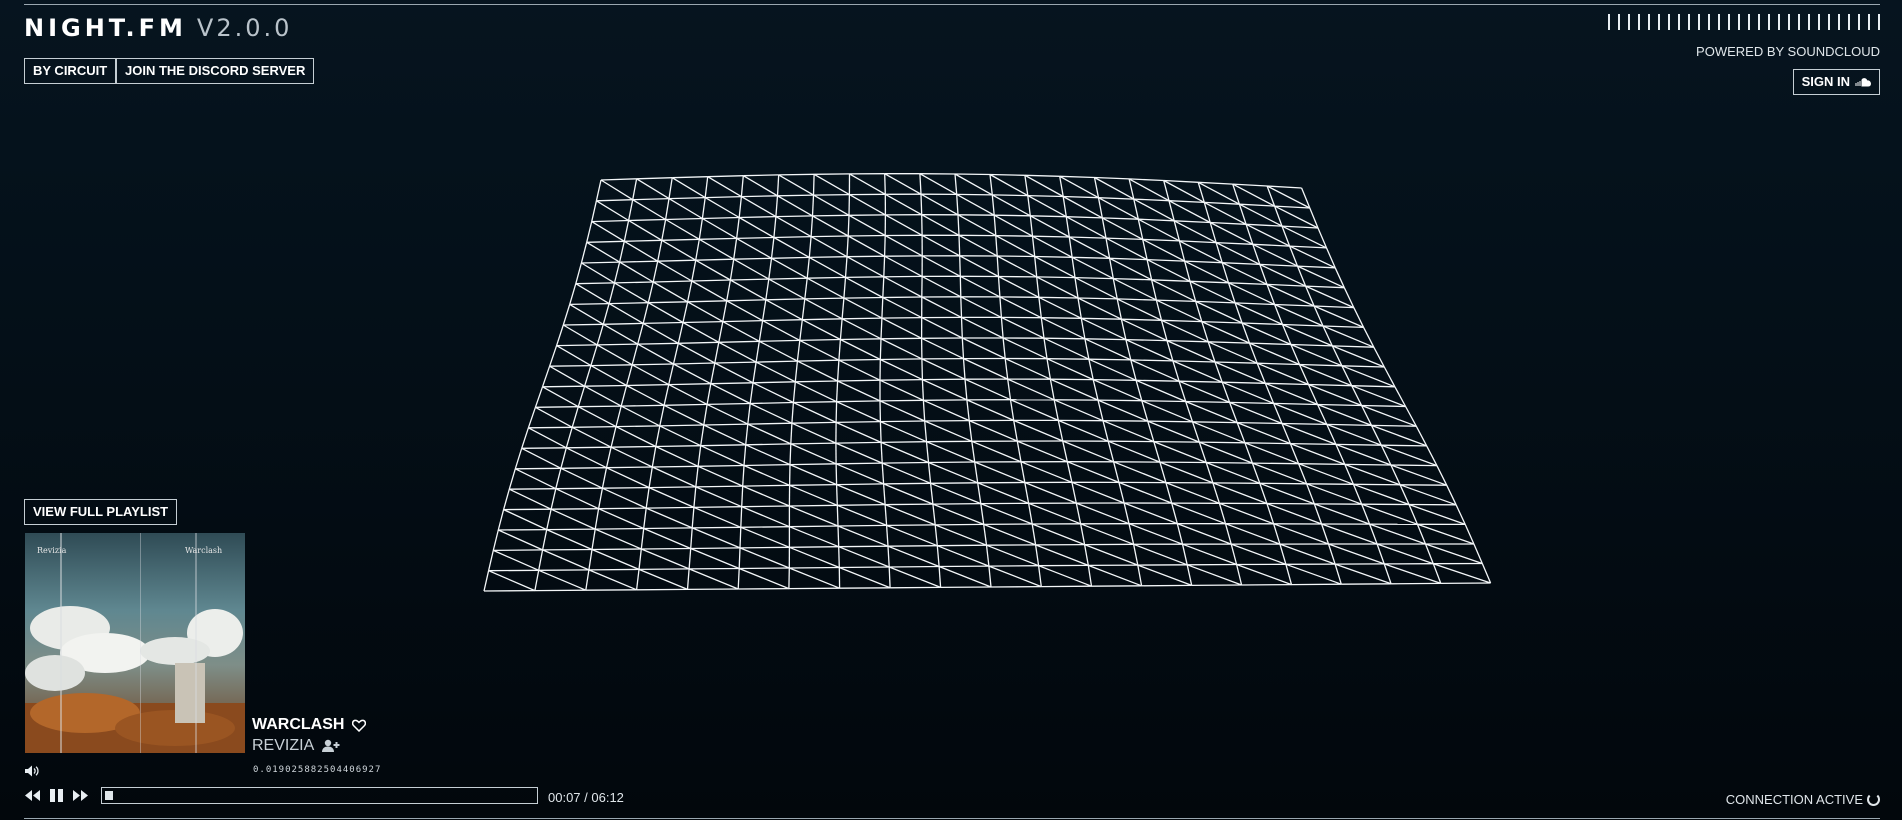 The height and width of the screenshot is (820, 1902). I want to click on track-title: WARCLASH, so click(298, 725).